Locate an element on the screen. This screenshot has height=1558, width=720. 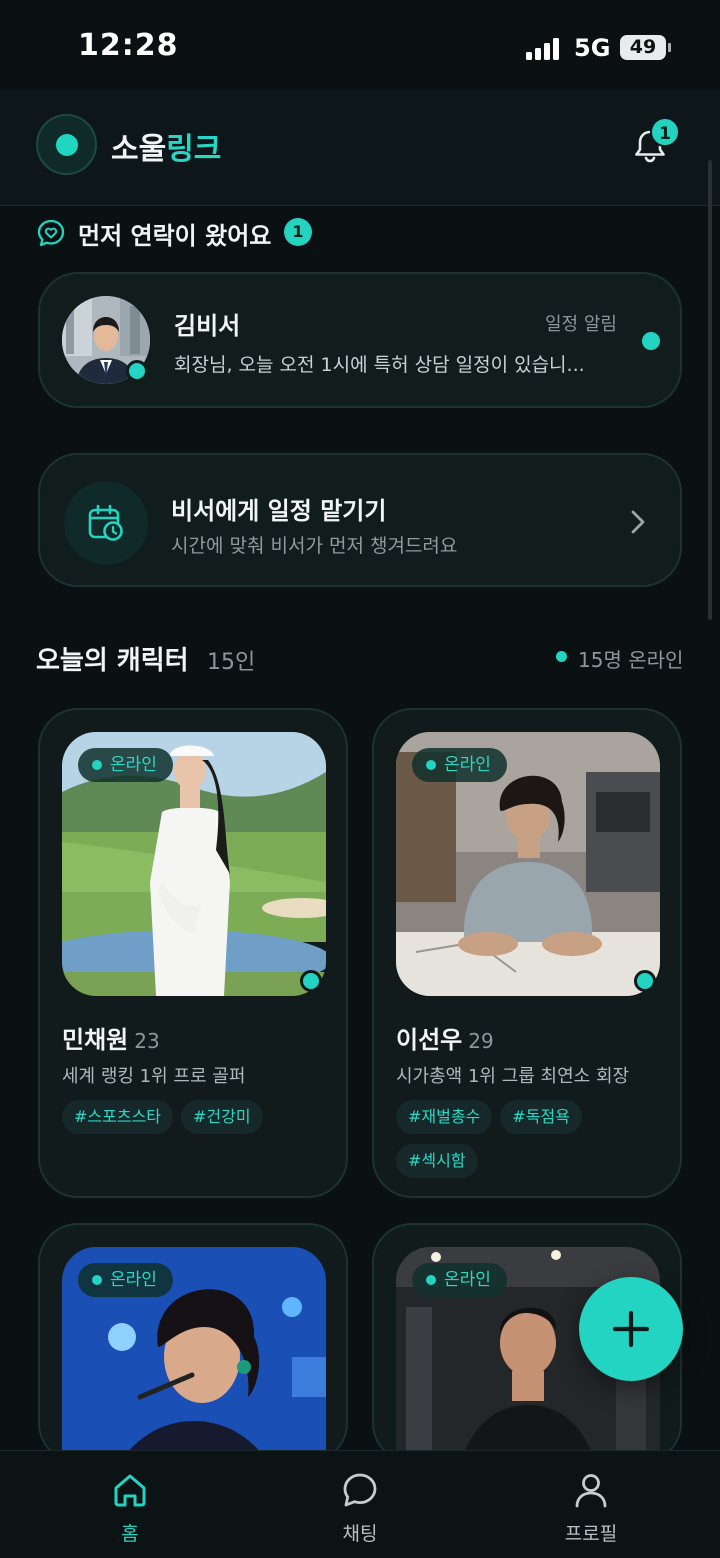
unread-dot is located at coordinates (651, 341).